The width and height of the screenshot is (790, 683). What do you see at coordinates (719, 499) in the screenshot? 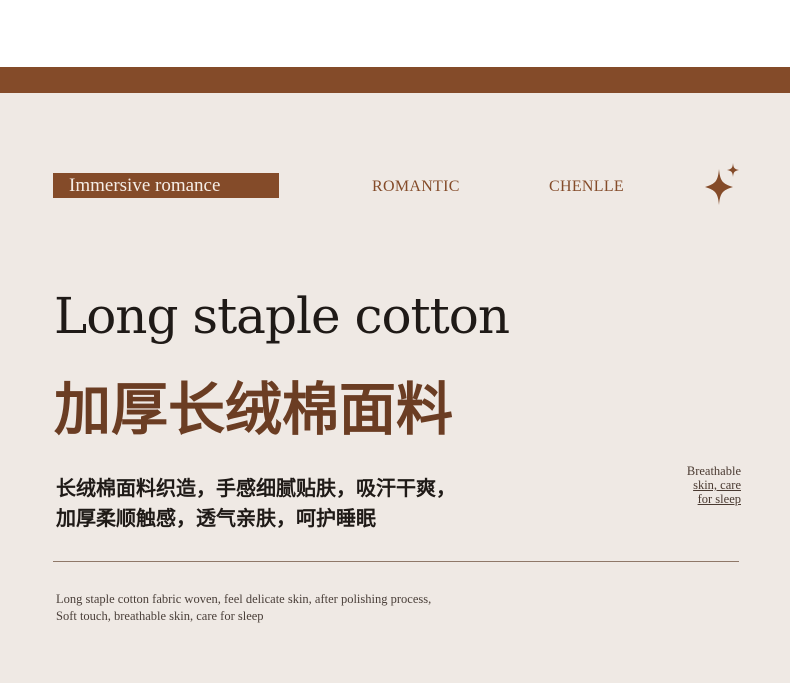
I see `side-note-line-3: for sleep` at bounding box center [719, 499].